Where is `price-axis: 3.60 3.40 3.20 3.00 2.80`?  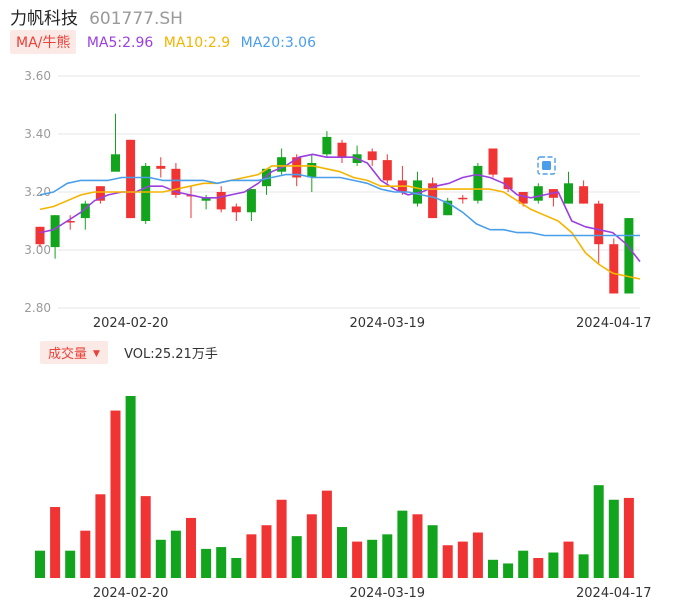 price-axis: 3.60 3.40 3.20 3.00 2.80 is located at coordinates (37, 192).